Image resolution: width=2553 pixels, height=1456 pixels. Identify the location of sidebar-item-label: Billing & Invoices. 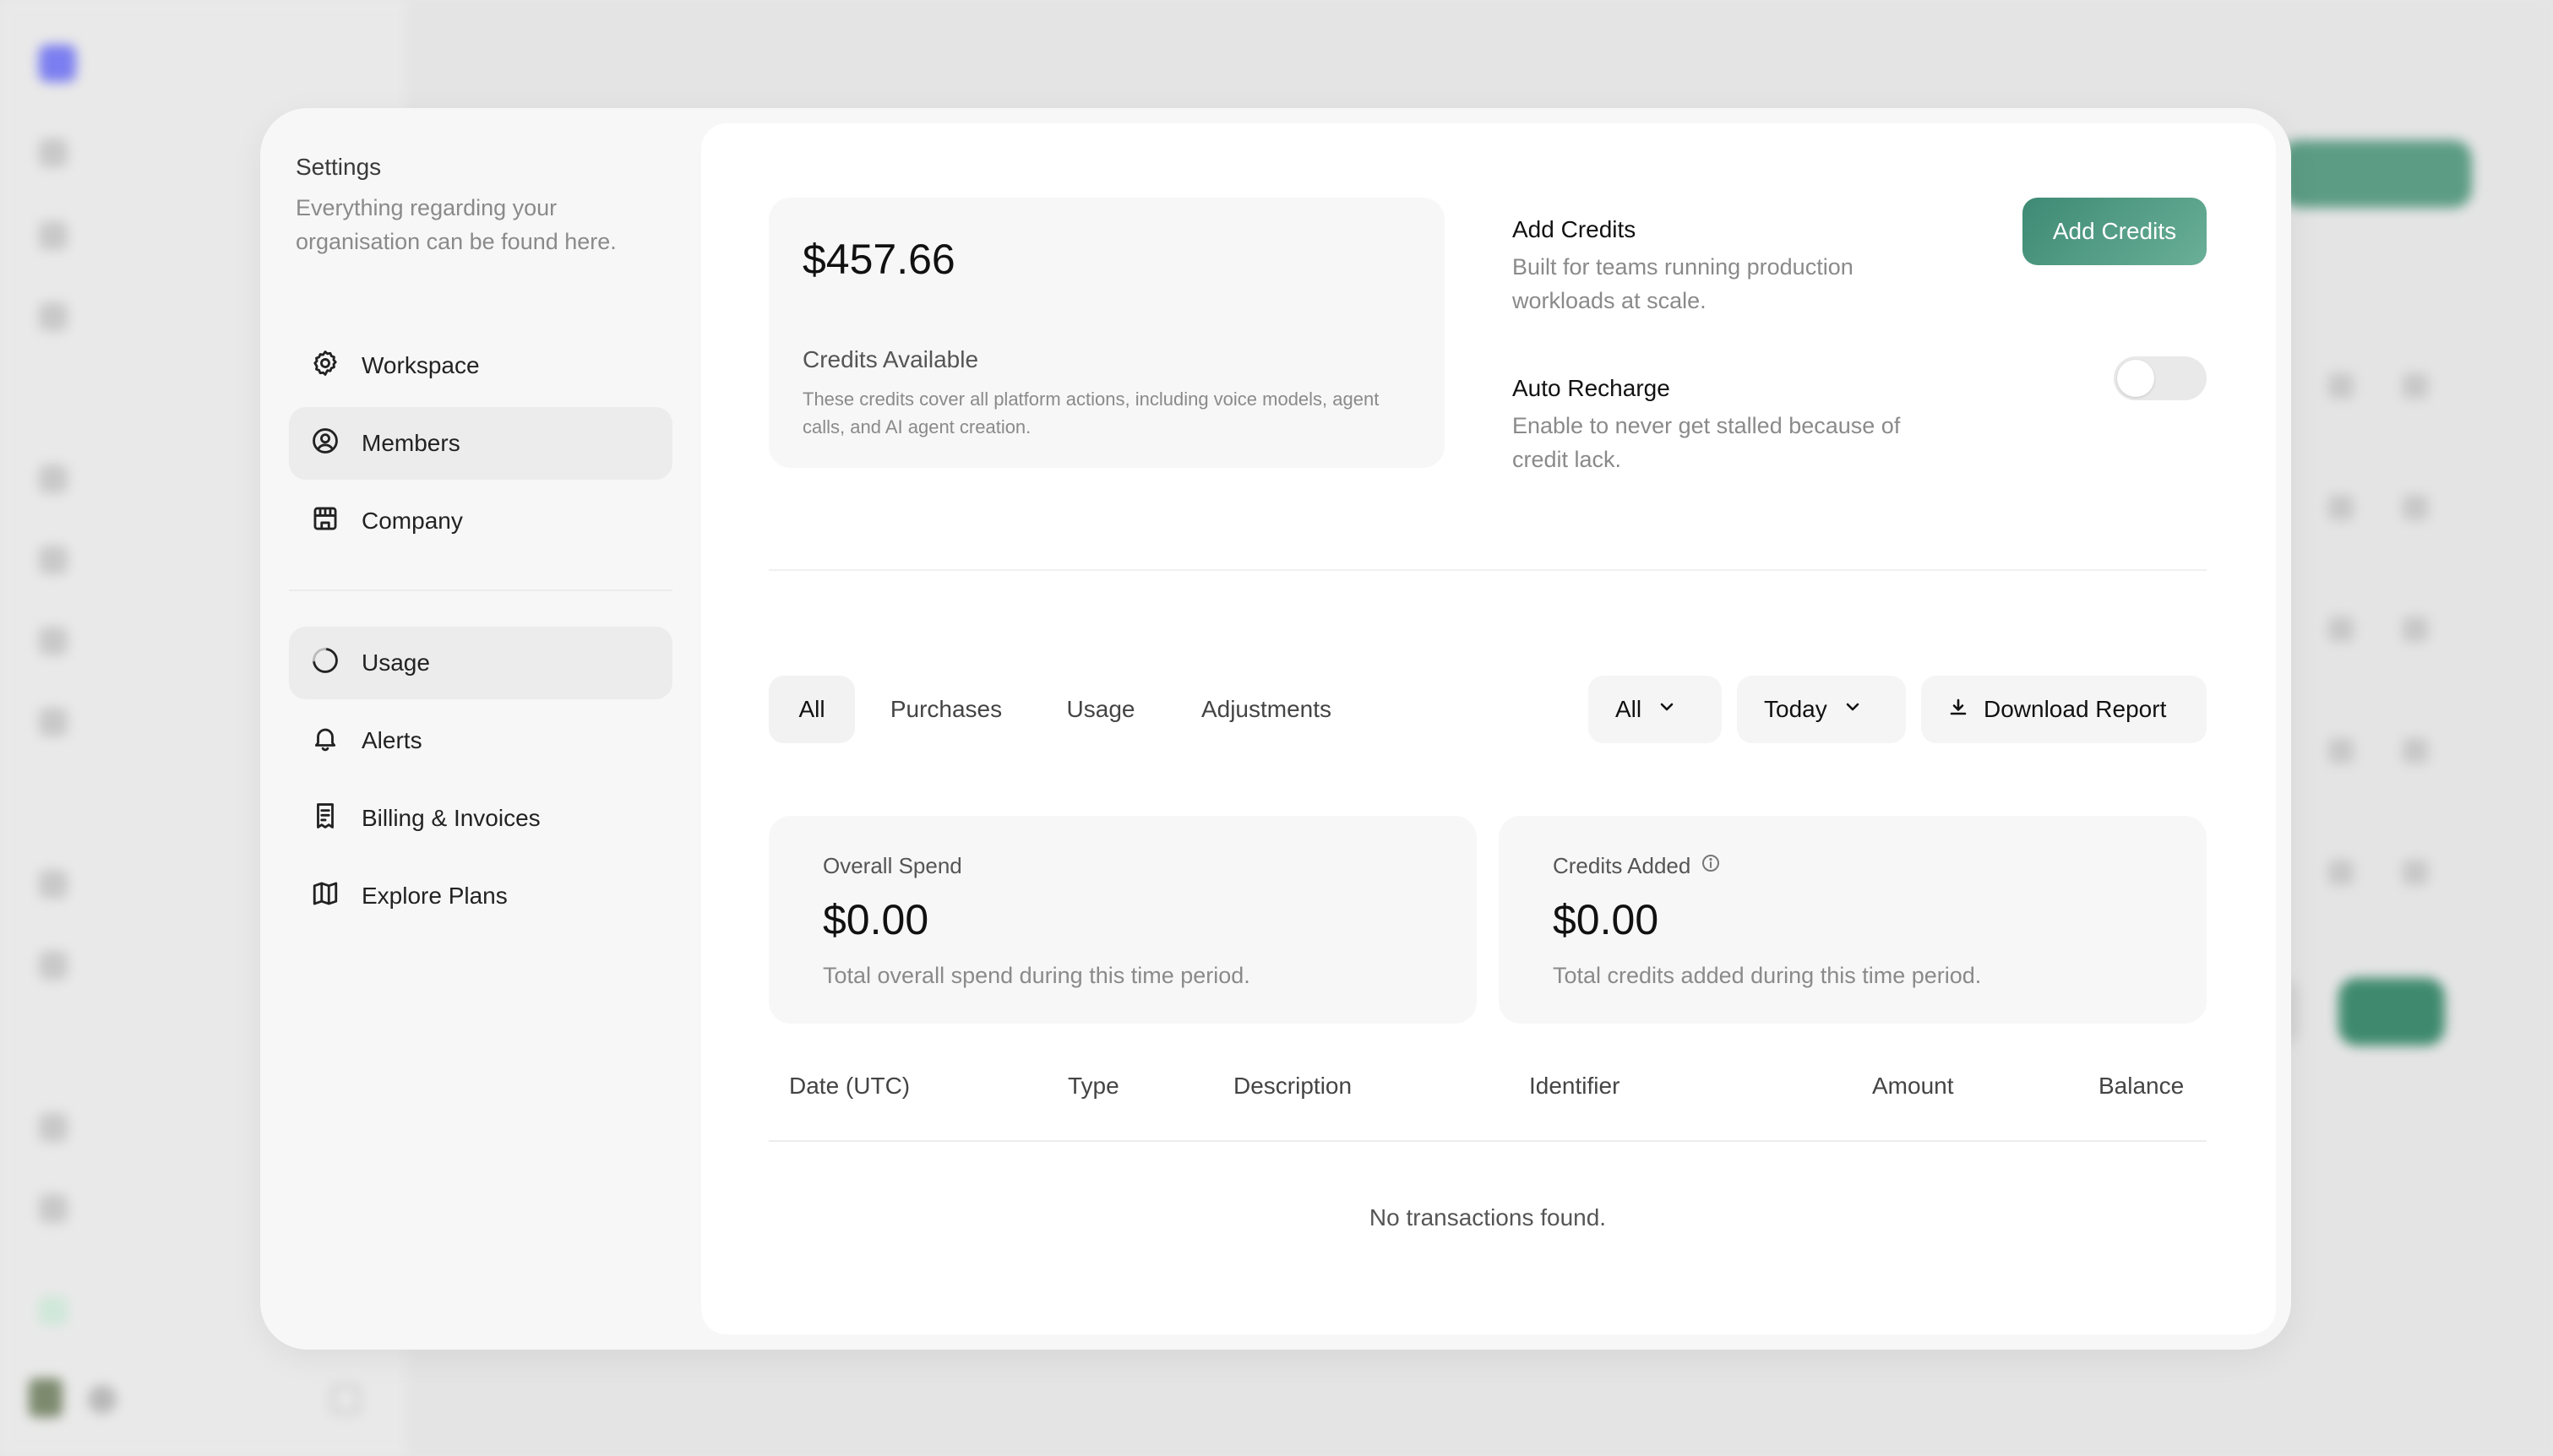
(451, 818).